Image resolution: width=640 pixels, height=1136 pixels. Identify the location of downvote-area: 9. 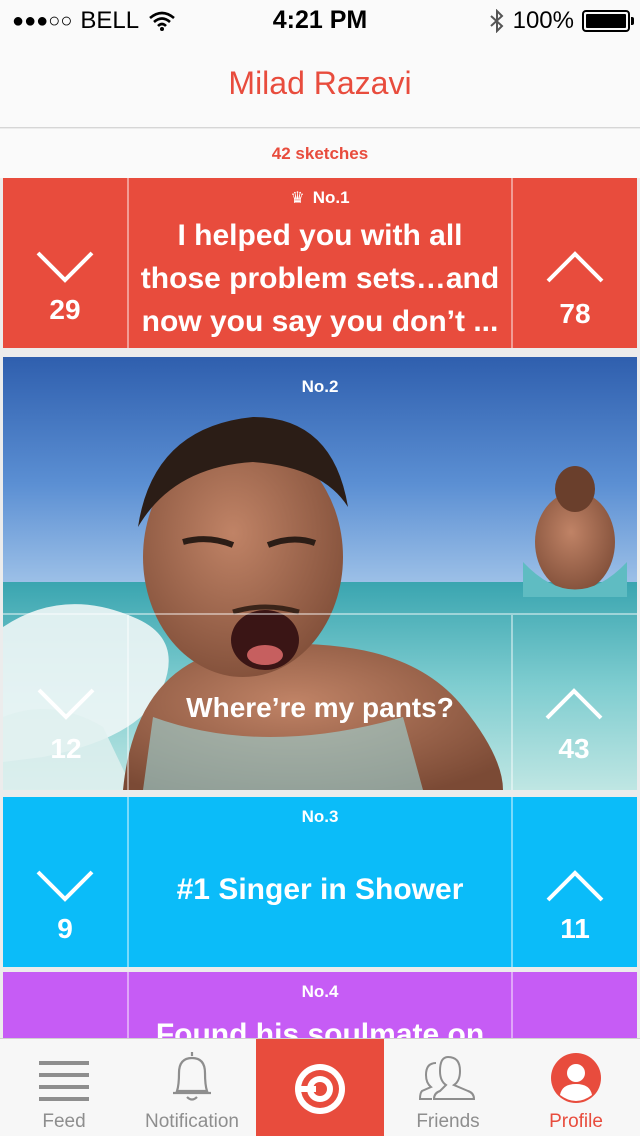
(66, 882).